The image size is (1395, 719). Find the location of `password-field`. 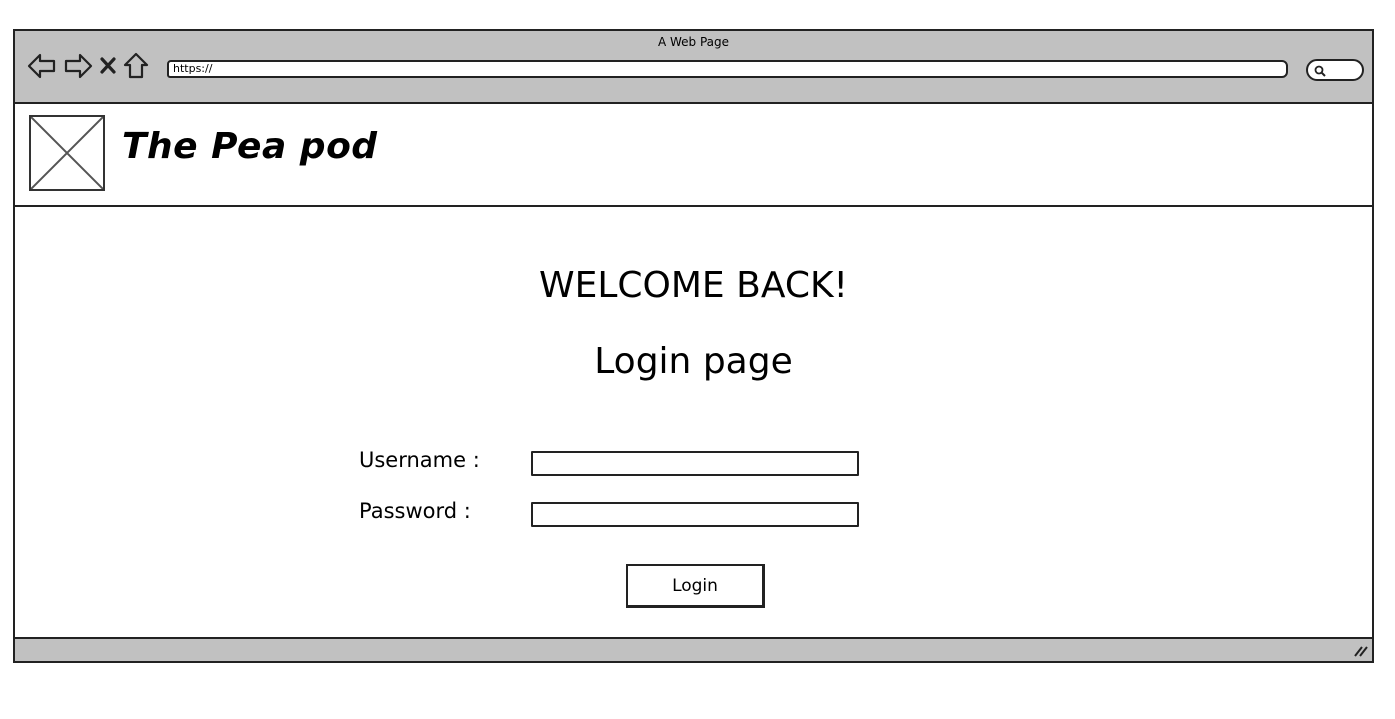

password-field is located at coordinates (695, 514).